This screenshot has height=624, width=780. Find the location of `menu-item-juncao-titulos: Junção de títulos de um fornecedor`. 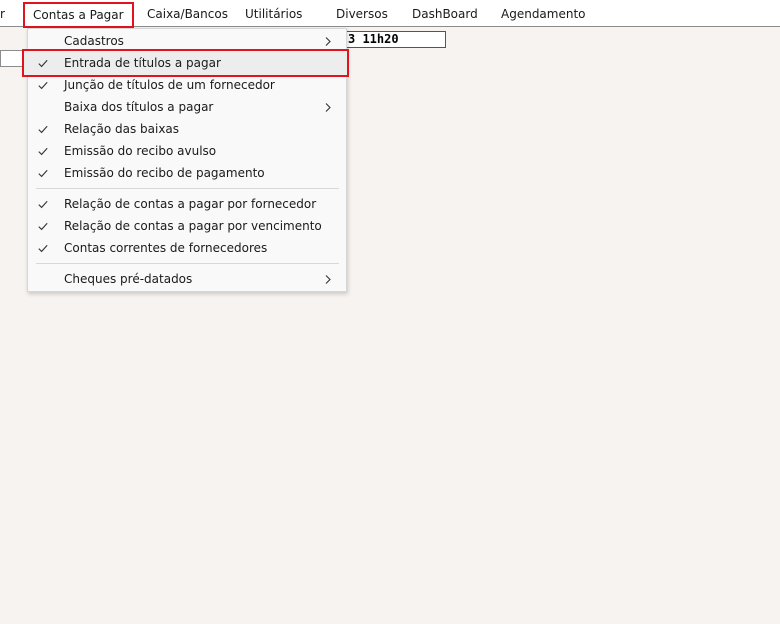

menu-item-juncao-titulos: Junção de títulos de um fornecedor is located at coordinates (187, 85).